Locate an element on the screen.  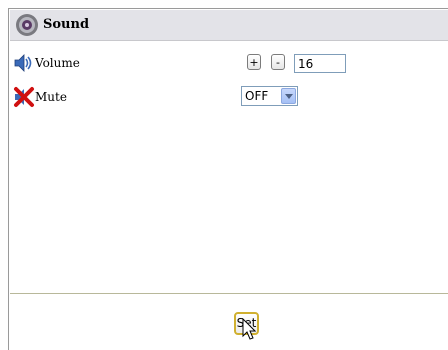
mouse-cursor-icon is located at coordinates (249, 329).